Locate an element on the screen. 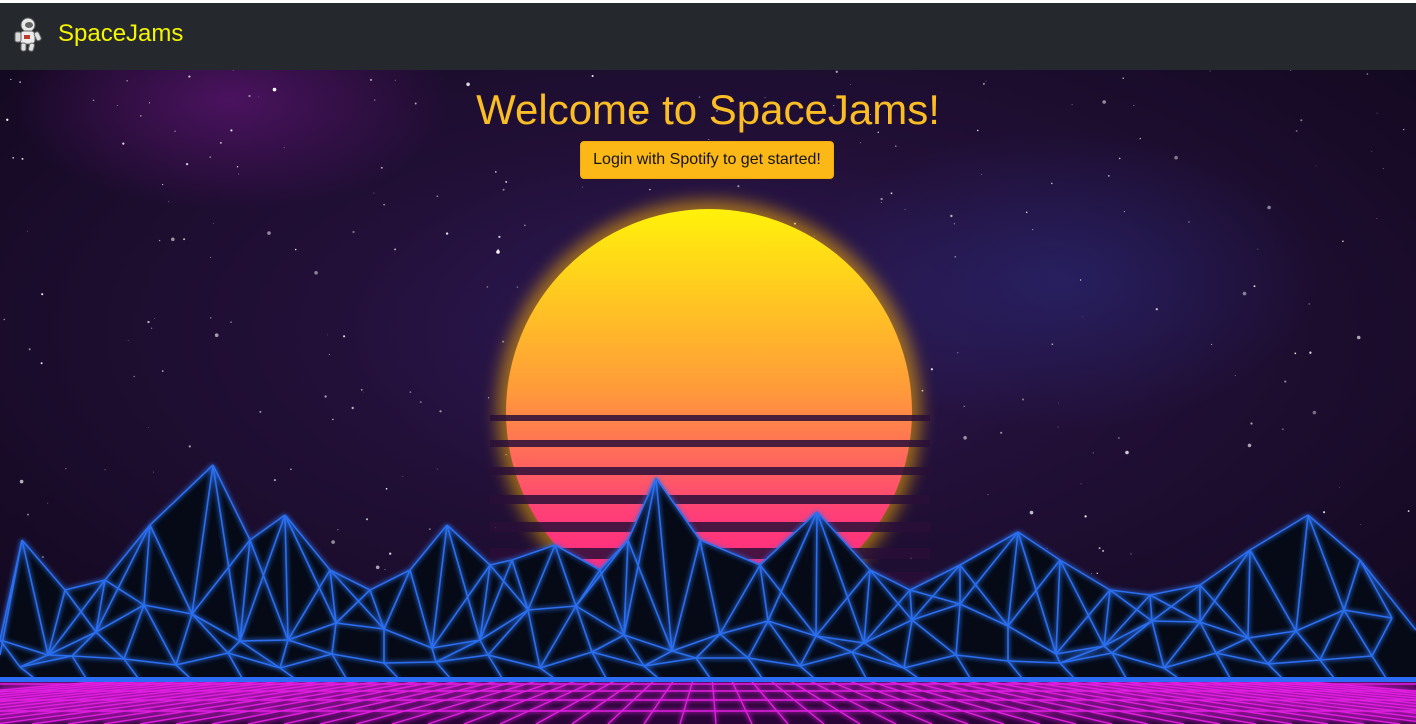 This screenshot has width=1416, height=724. welcome-title: Welcome to SpaceJams! is located at coordinates (708, 109).